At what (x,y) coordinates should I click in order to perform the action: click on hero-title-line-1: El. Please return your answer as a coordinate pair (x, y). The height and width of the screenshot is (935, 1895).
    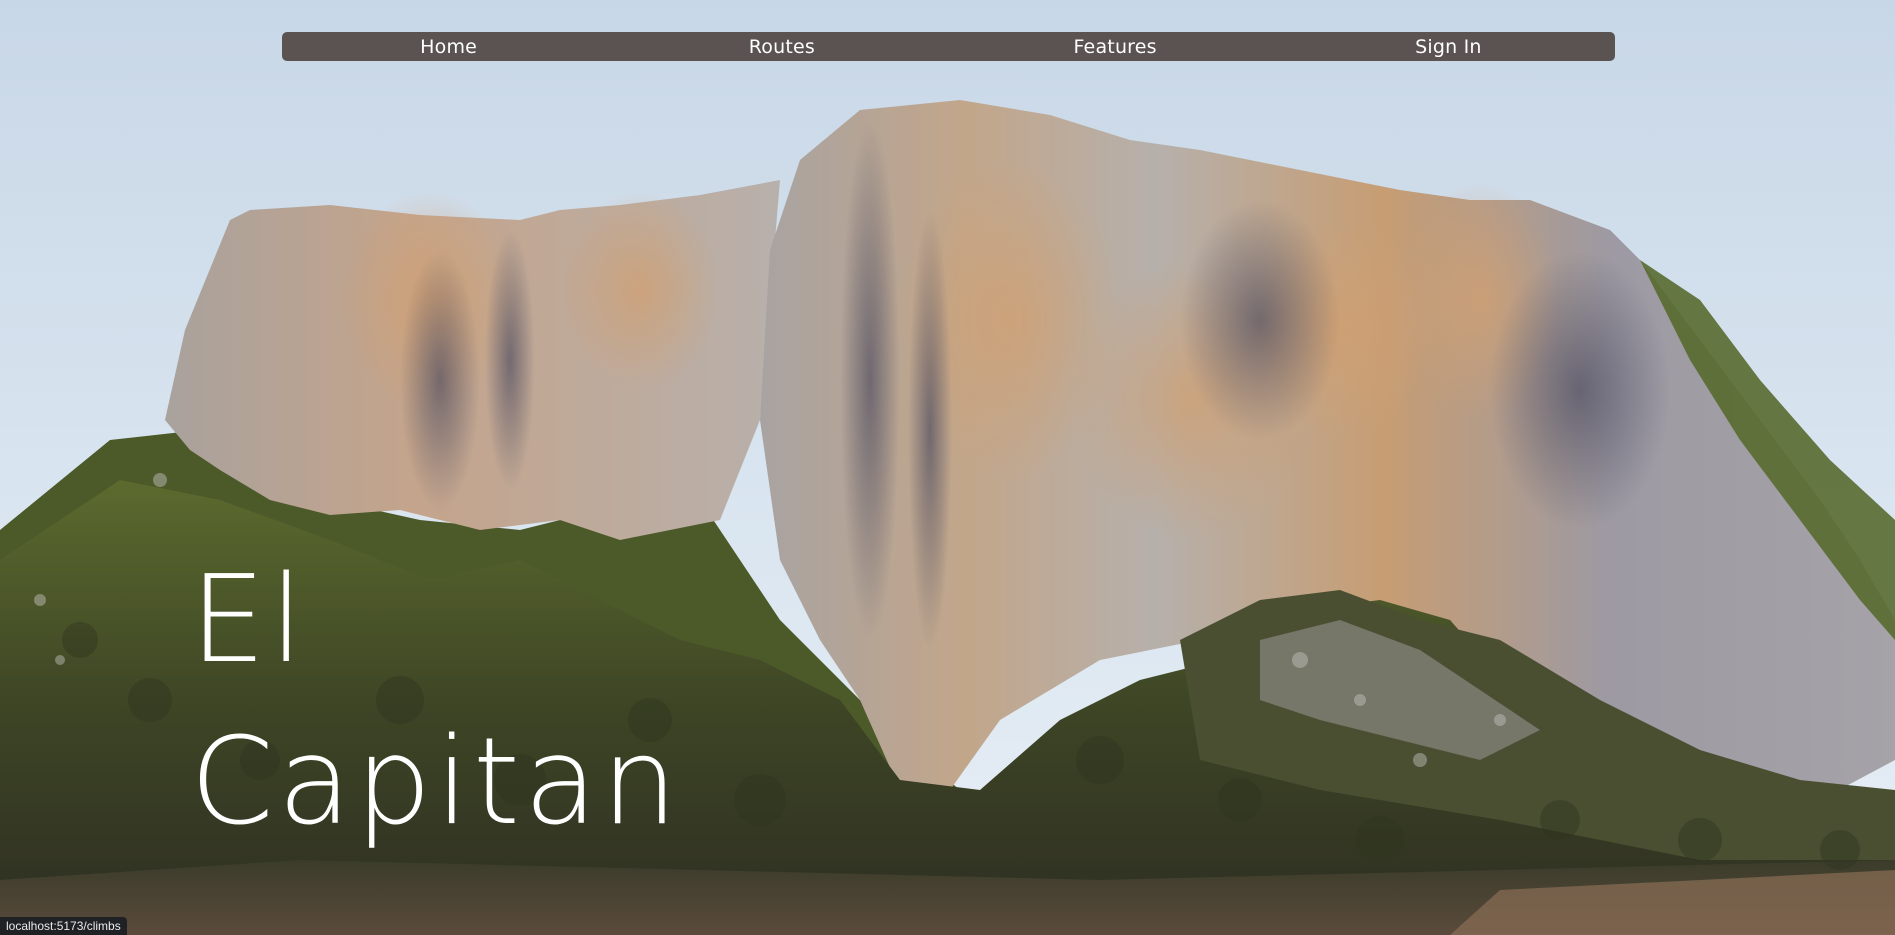
    Looking at the image, I should click on (249, 620).